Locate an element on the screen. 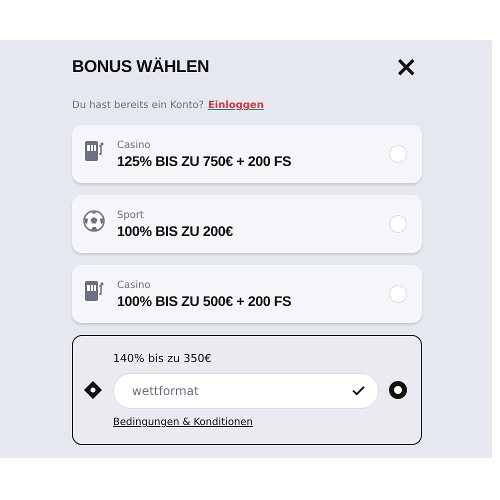 Image resolution: width=500 pixels, height=500 pixels. bonus-card: Casino 100% BIS ZU 500€ + 200 FS is located at coordinates (247, 294).